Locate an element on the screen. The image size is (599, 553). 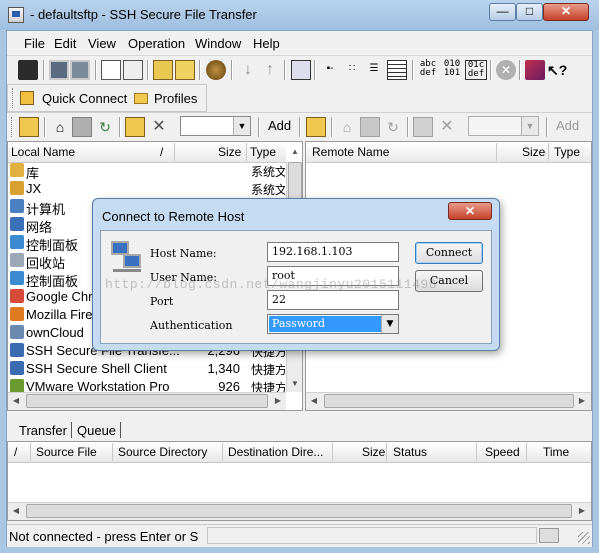
resize-grip is located at coordinates (584, 538).